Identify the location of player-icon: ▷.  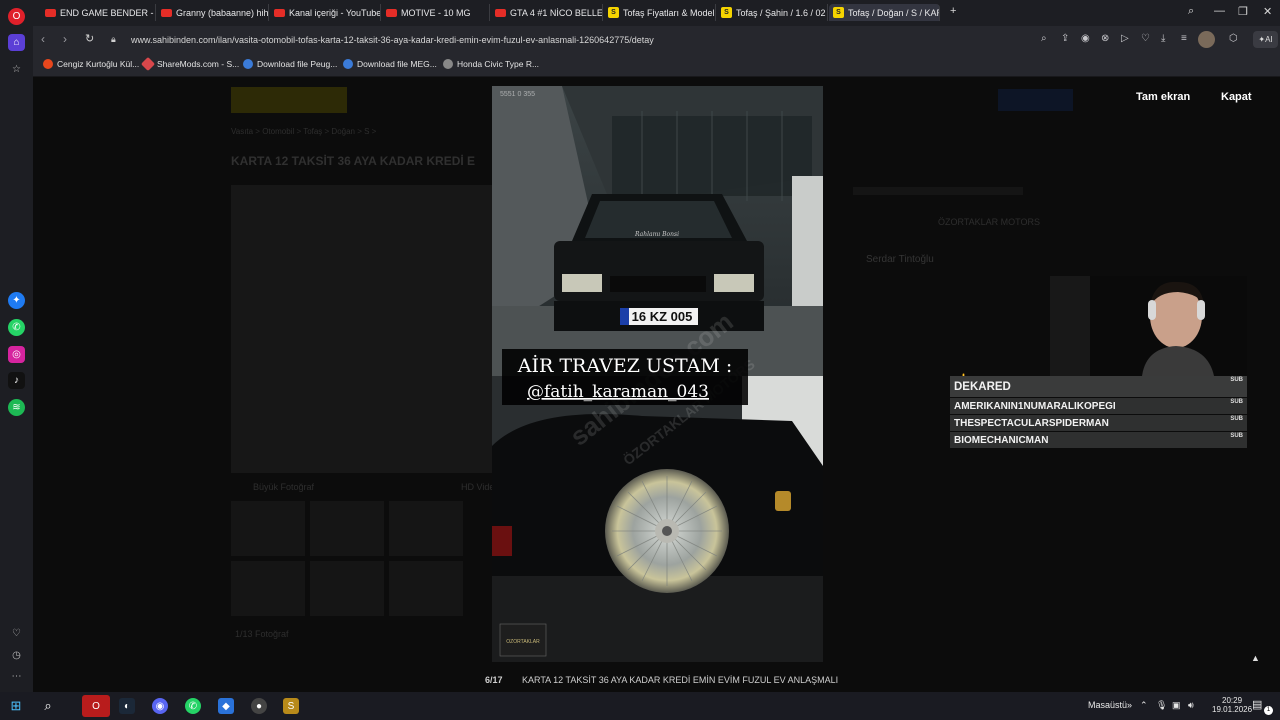
(1125, 38).